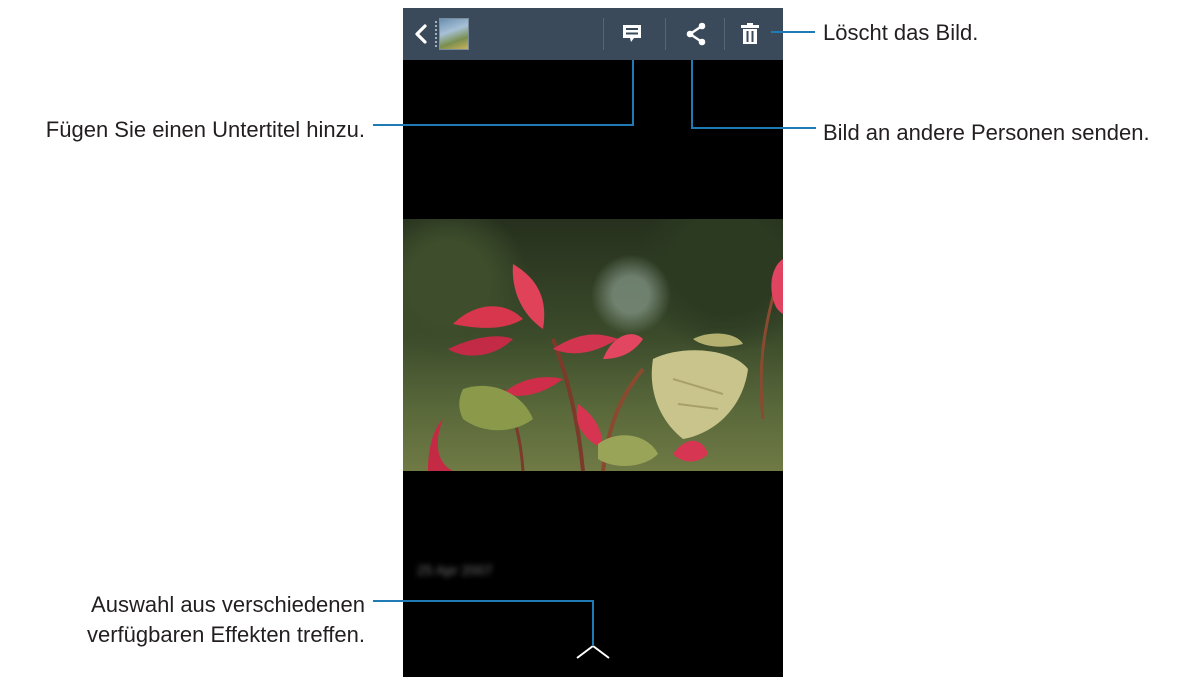 This screenshot has width=1187, height=677. I want to click on back-icon, so click(421, 34).